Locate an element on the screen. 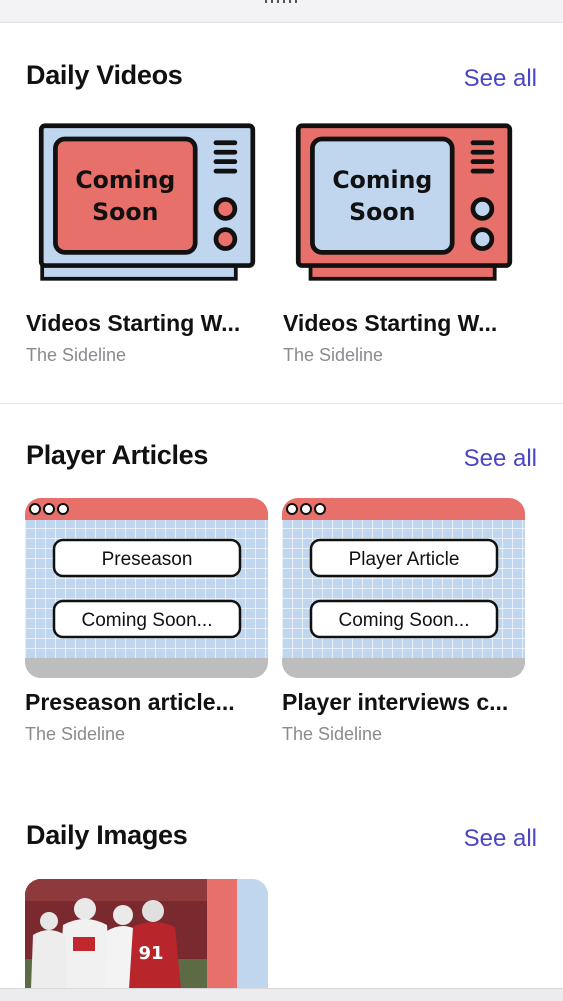  image-card: 91 is located at coordinates (146, 939).